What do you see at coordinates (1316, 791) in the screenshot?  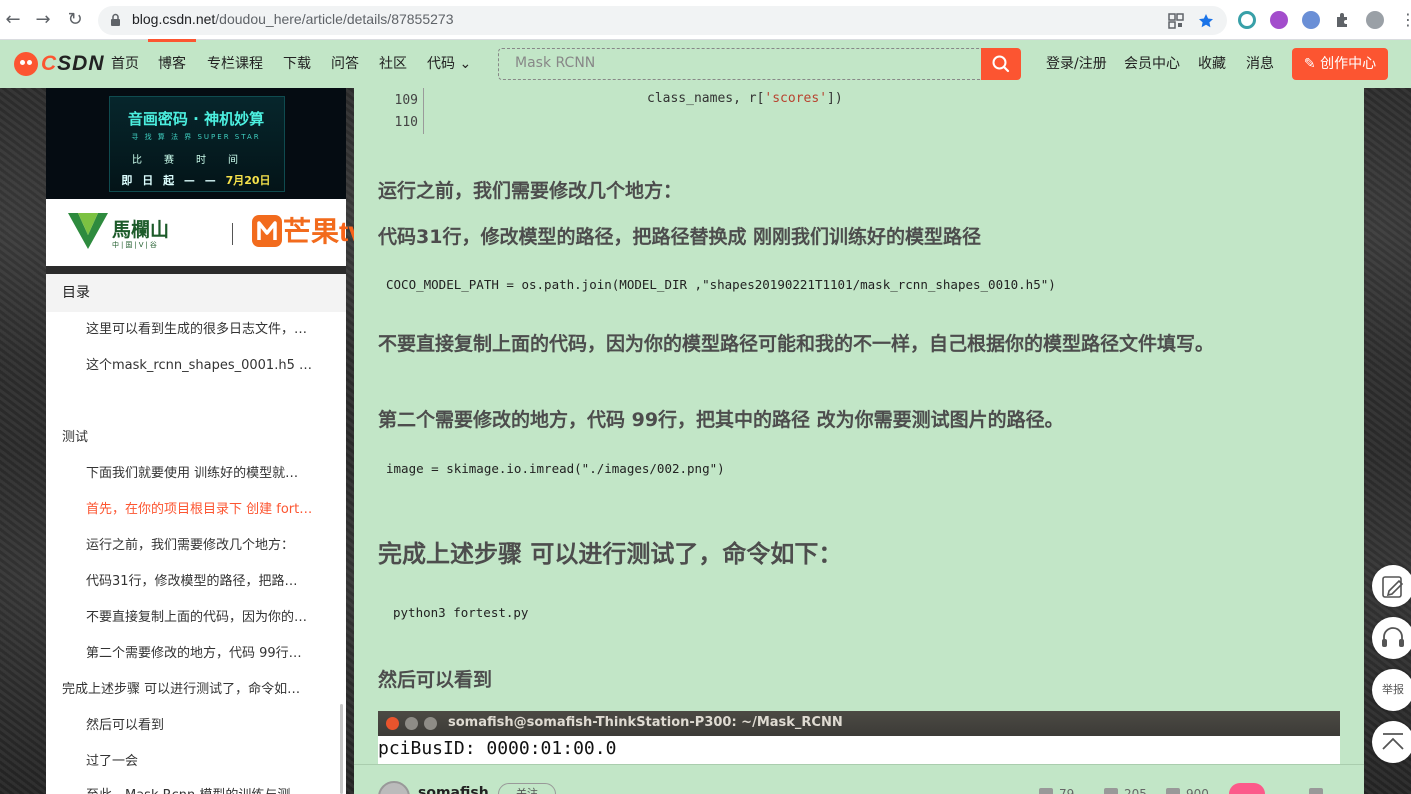 I see `share-icon` at bounding box center [1316, 791].